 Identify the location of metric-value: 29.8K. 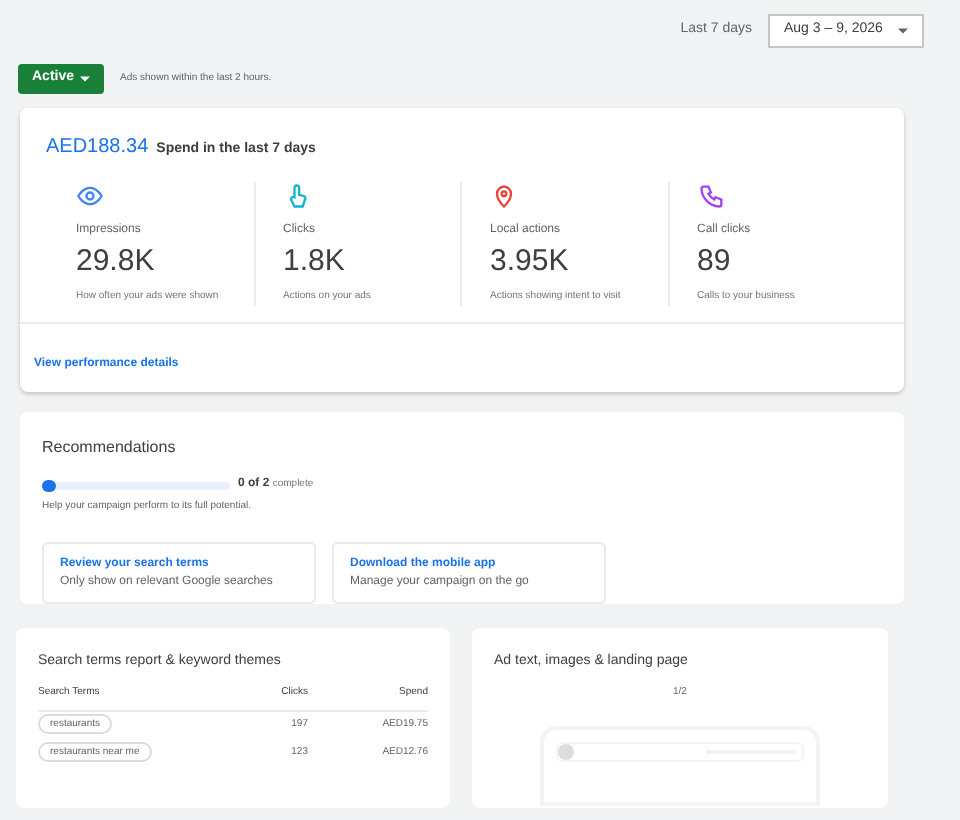
(116, 261).